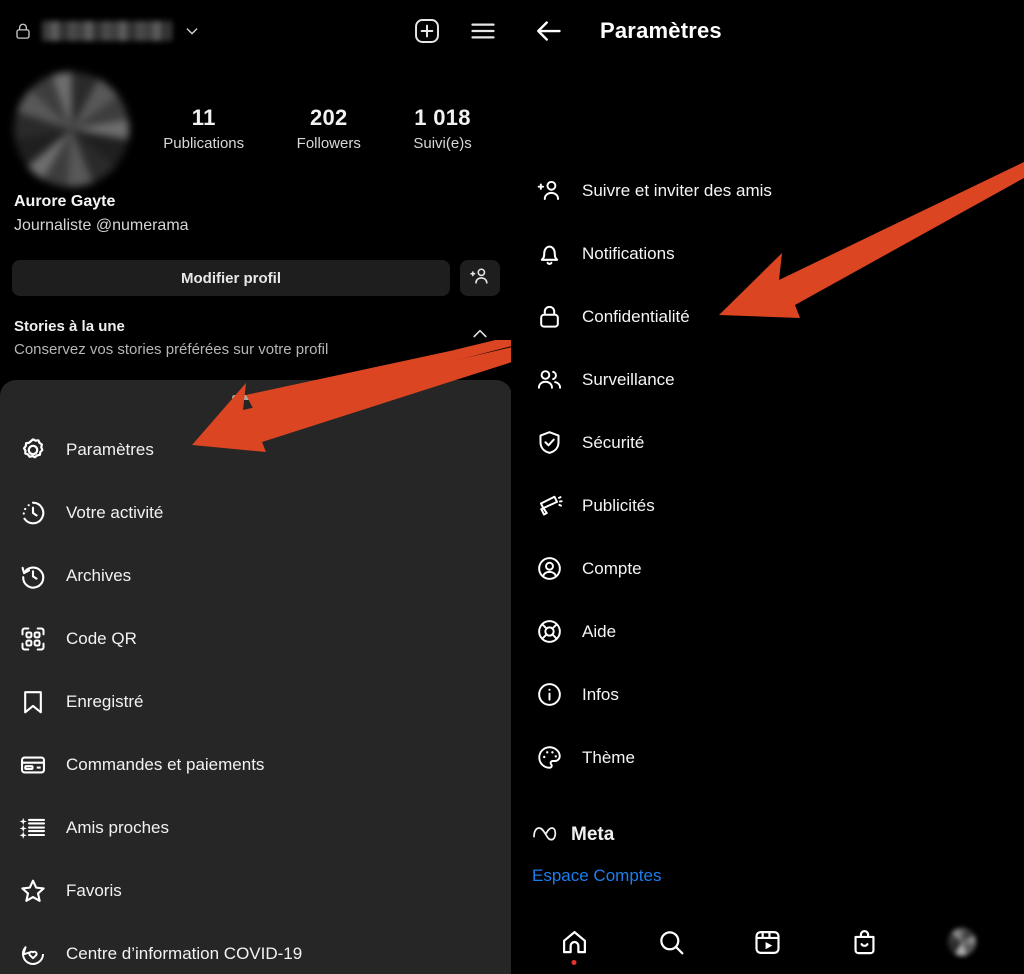 This screenshot has width=1024, height=974. I want to click on activity-clock-icon, so click(33, 513).